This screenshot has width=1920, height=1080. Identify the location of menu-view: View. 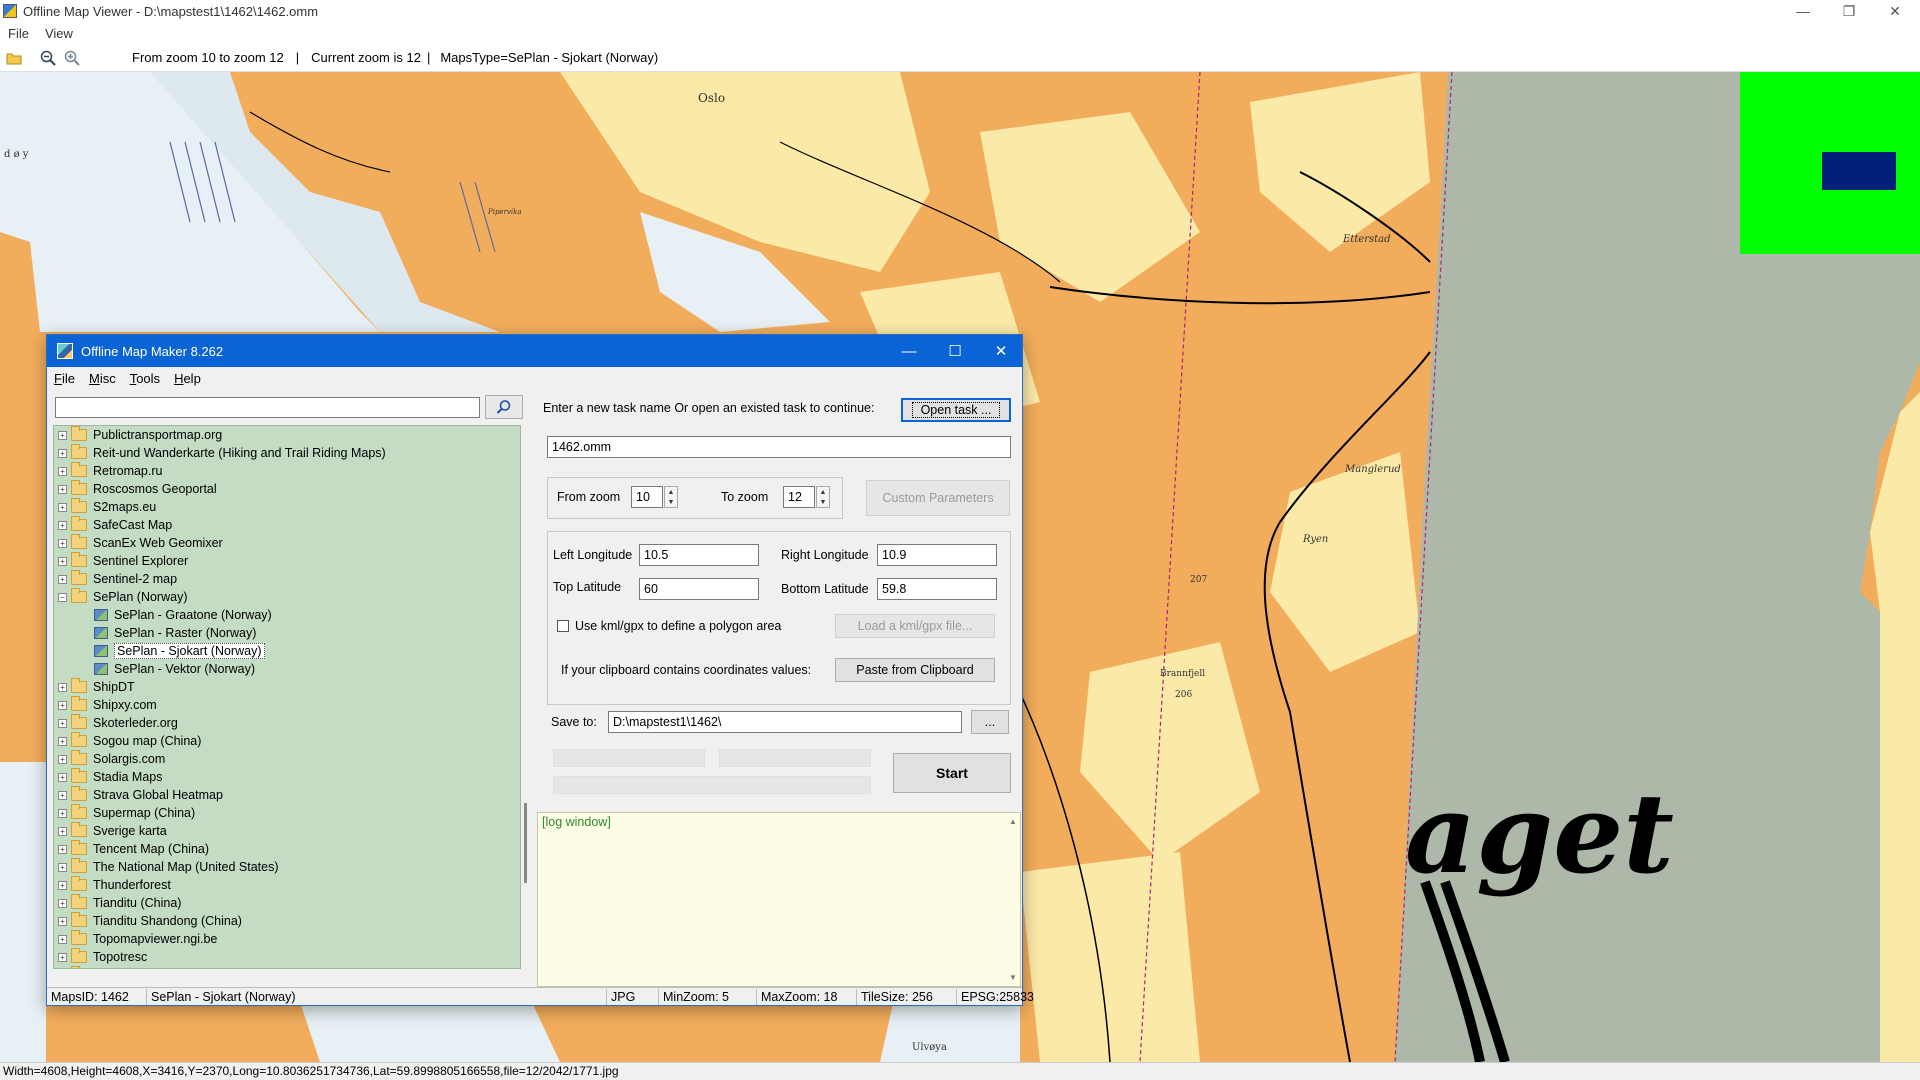
(59, 33).